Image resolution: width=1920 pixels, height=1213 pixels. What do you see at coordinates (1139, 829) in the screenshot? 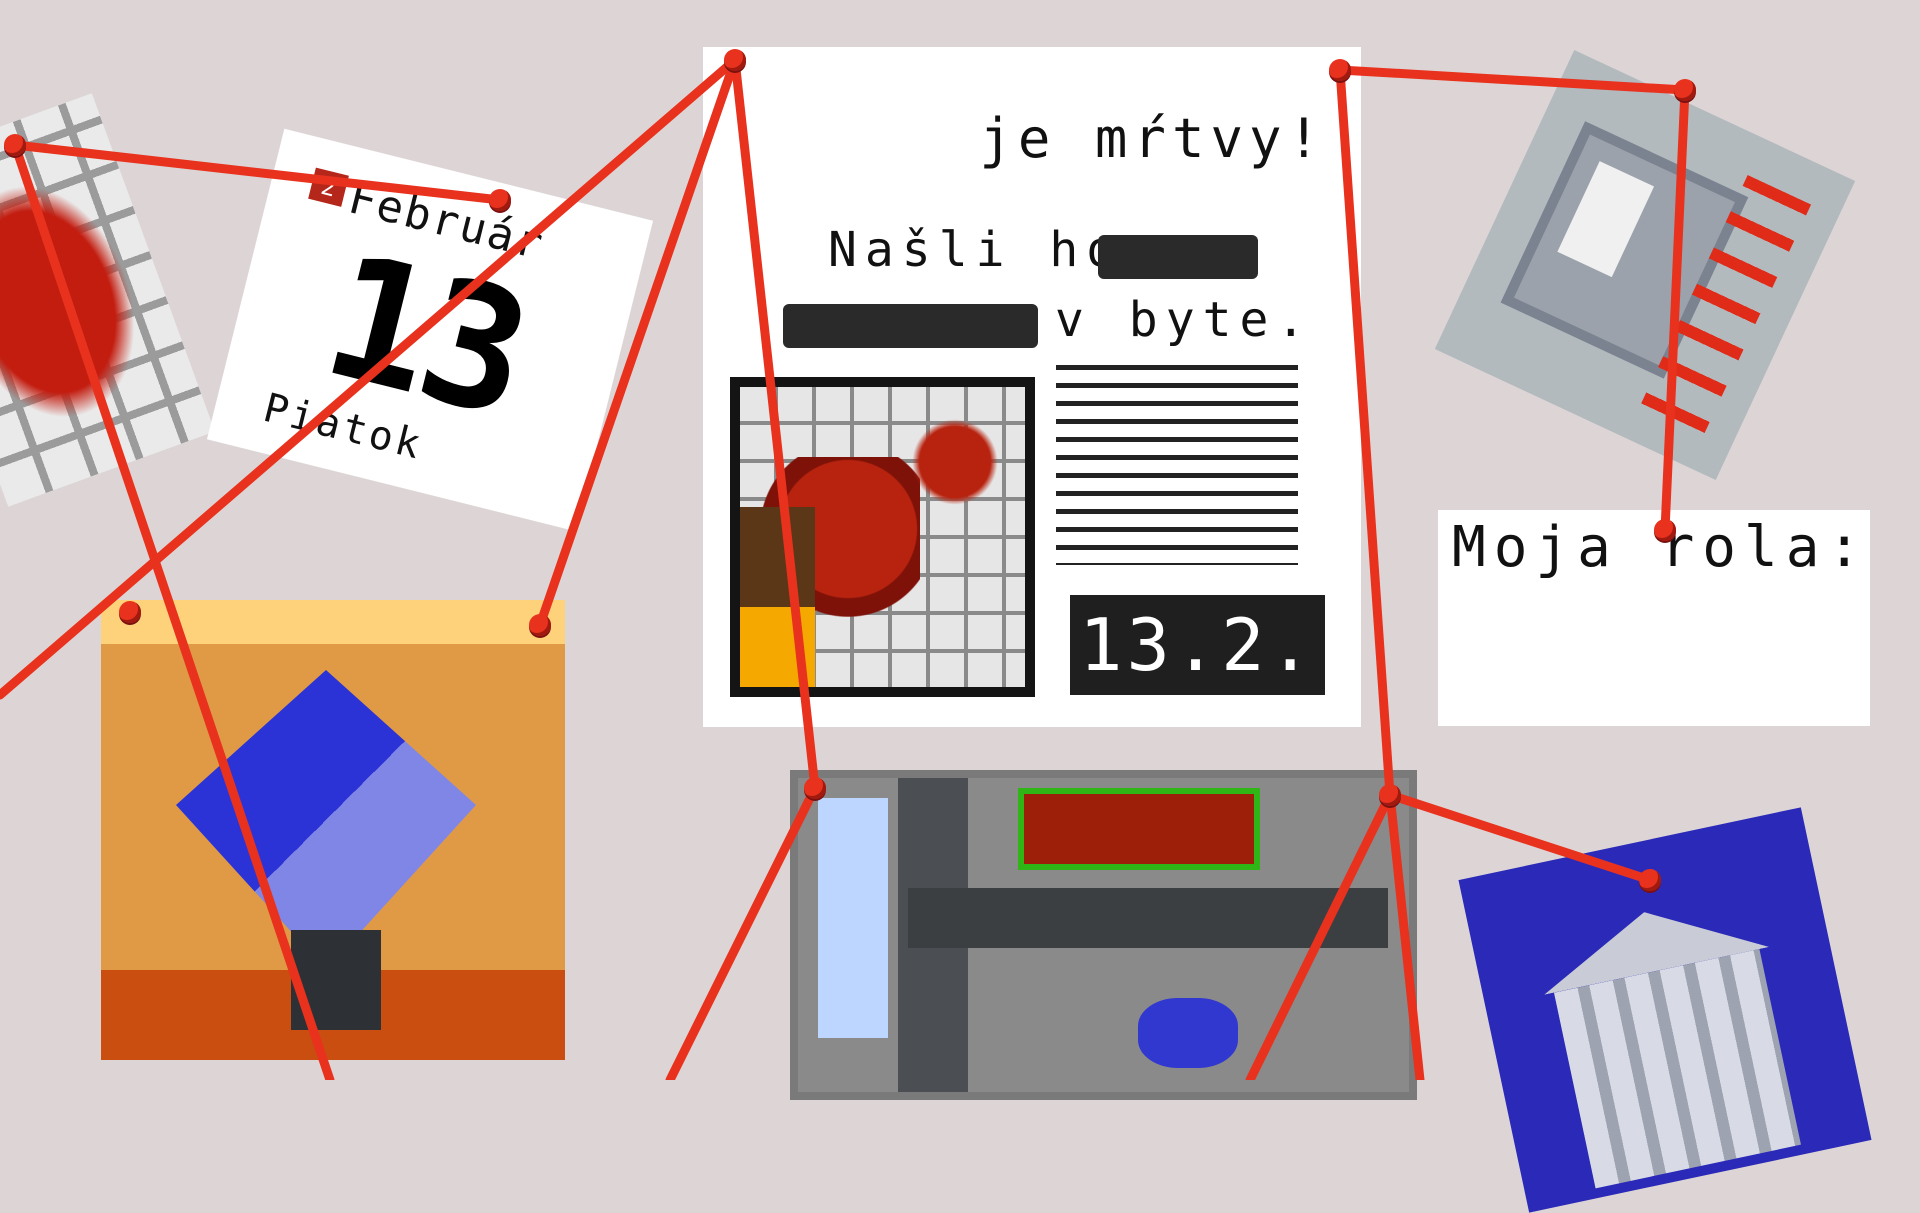
I see `building-block` at bounding box center [1139, 829].